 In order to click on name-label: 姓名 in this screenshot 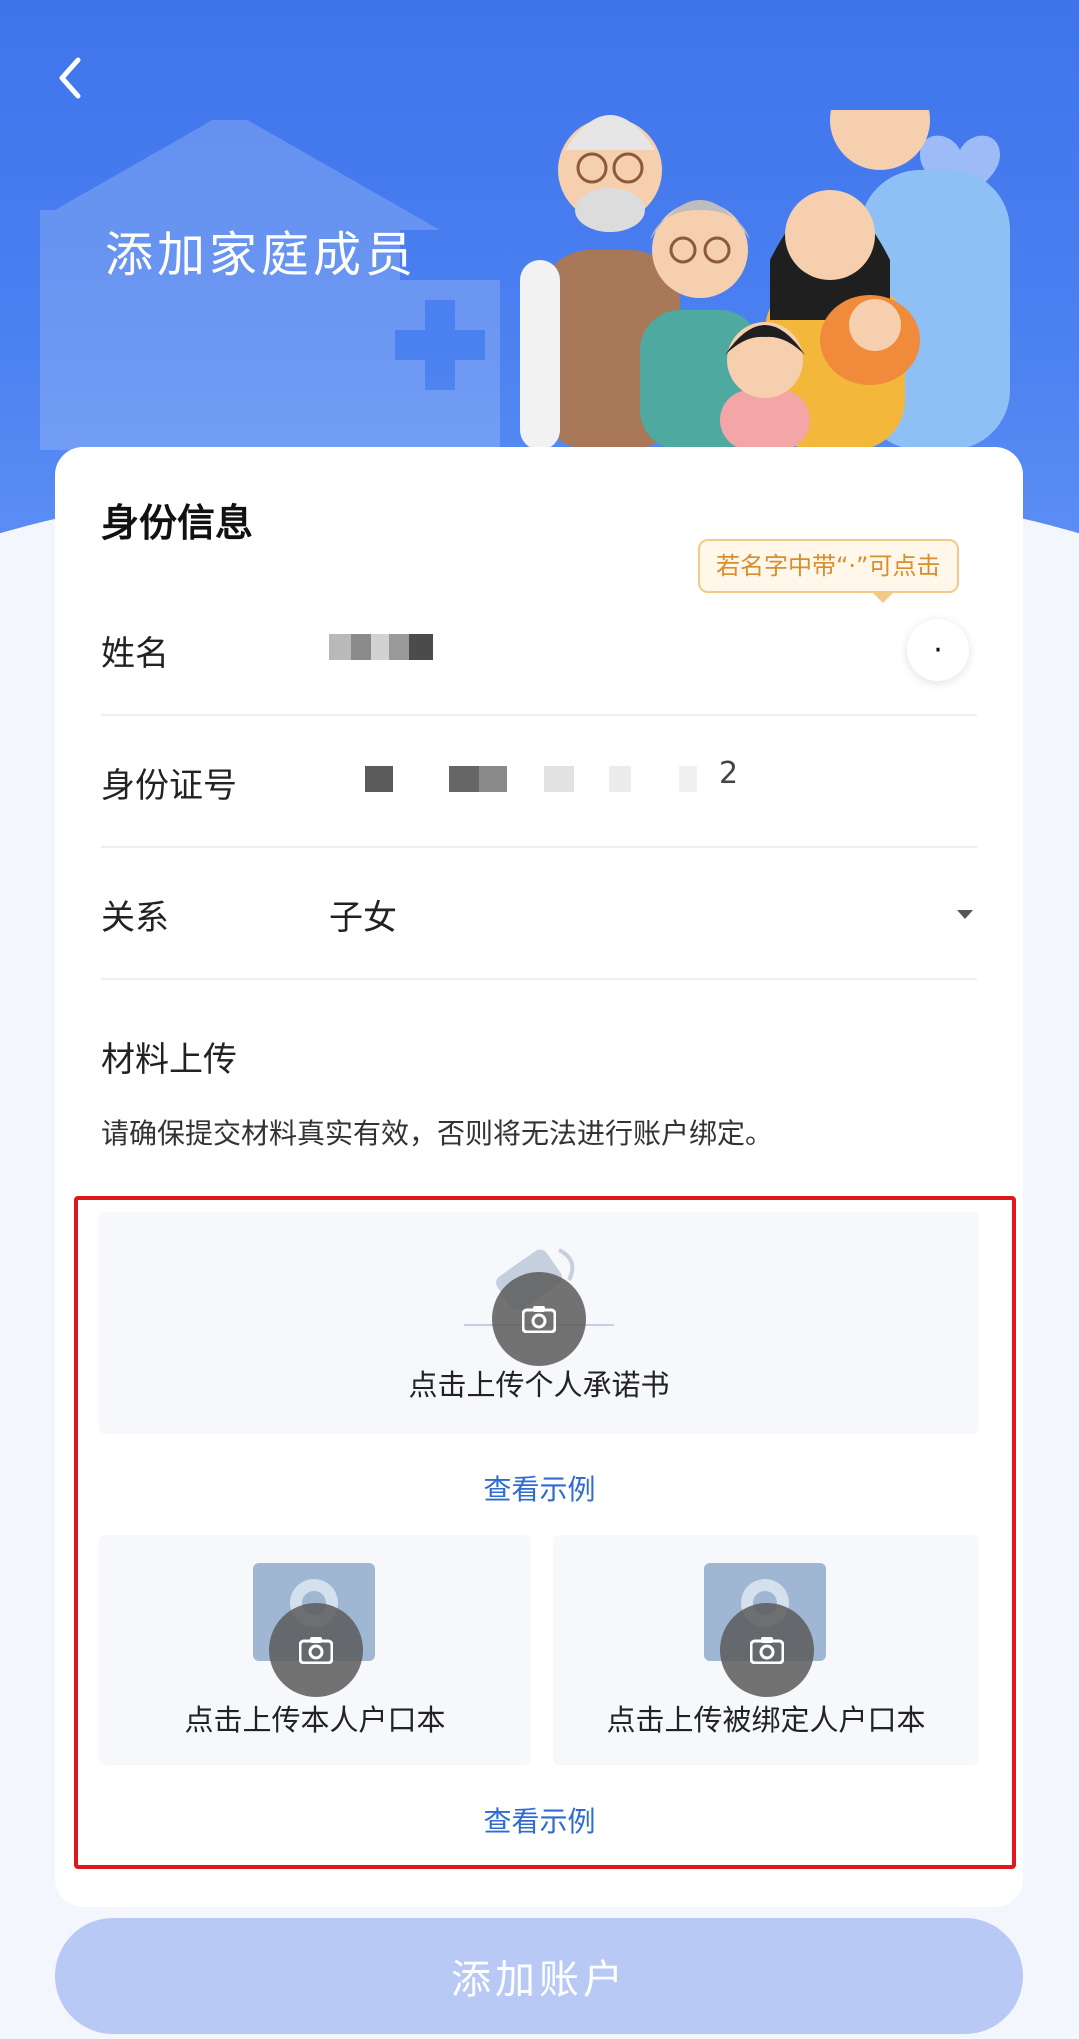, I will do `click(135, 654)`.